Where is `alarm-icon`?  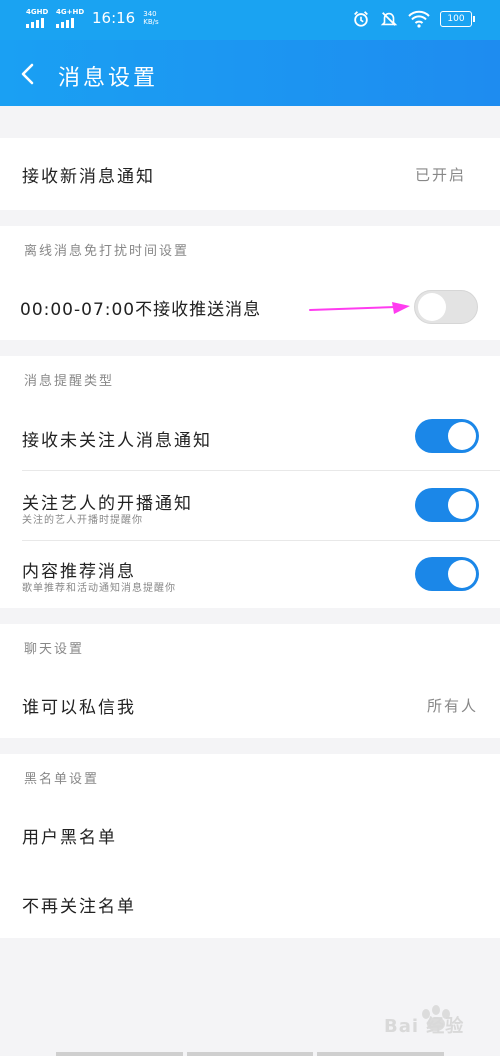
alarm-icon is located at coordinates (361, 19).